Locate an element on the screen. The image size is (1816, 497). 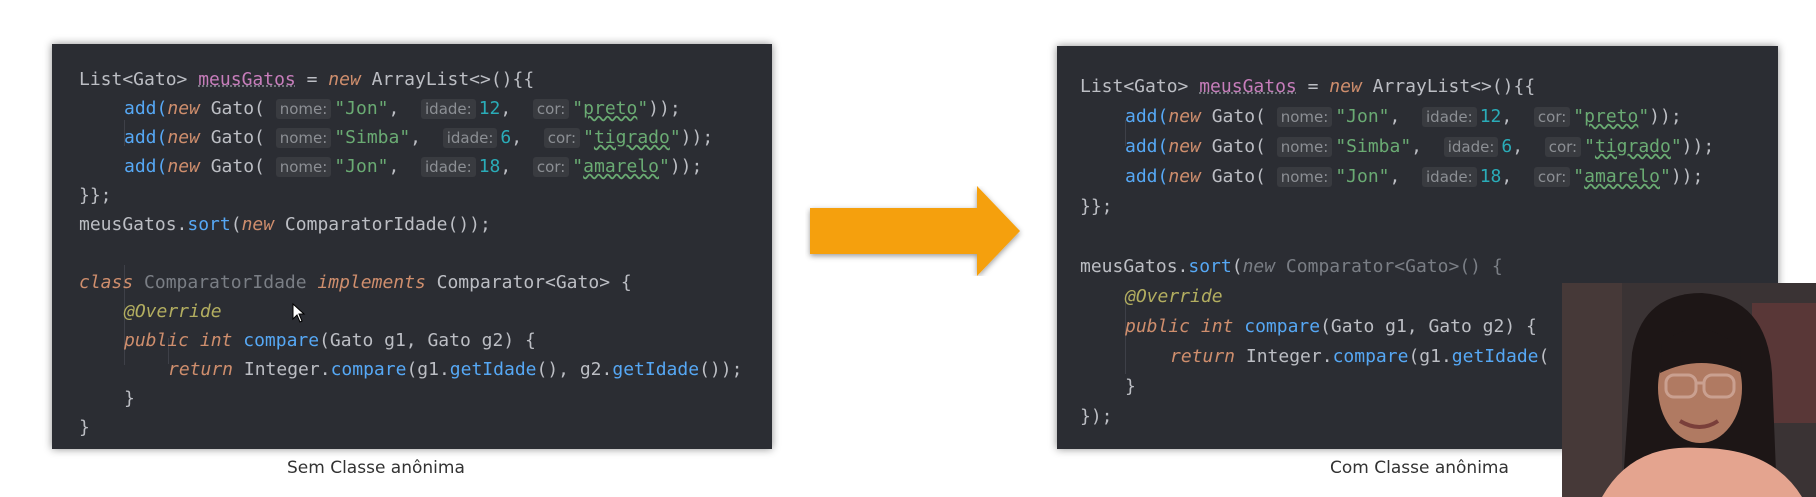
right-caption: Com Classe anônima is located at coordinates (1419, 468).